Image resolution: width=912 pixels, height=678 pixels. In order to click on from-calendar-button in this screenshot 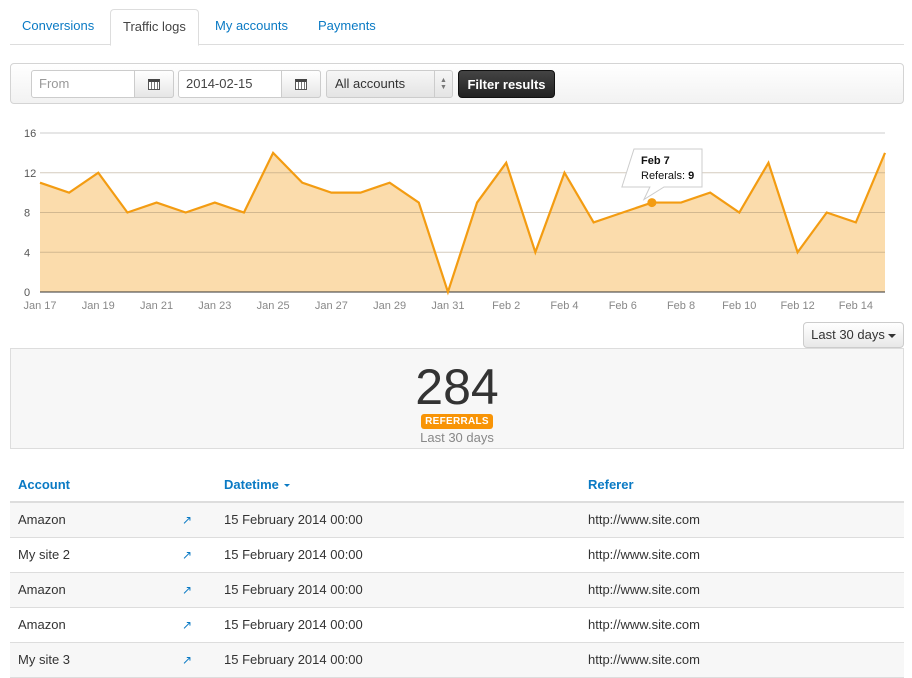, I will do `click(154, 84)`.